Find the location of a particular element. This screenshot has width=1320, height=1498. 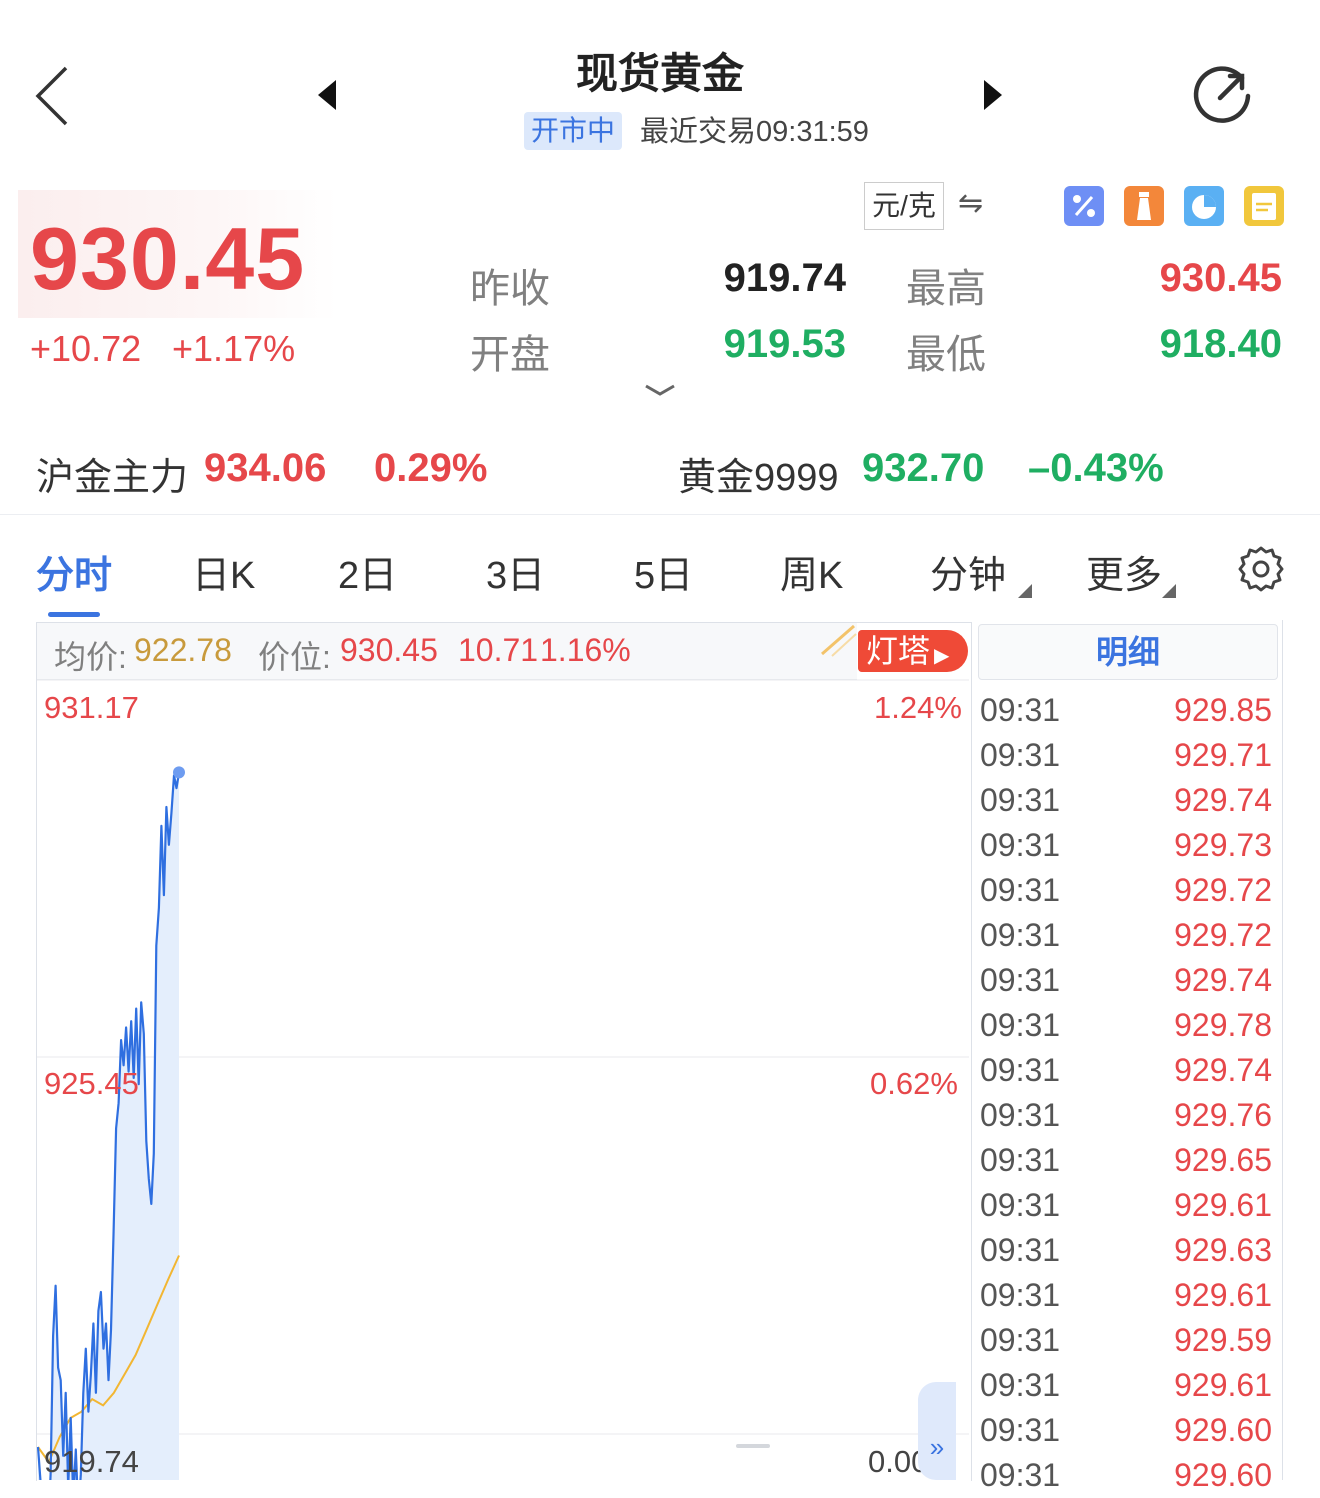

tick-price: 929.71 is located at coordinates (1223, 755).